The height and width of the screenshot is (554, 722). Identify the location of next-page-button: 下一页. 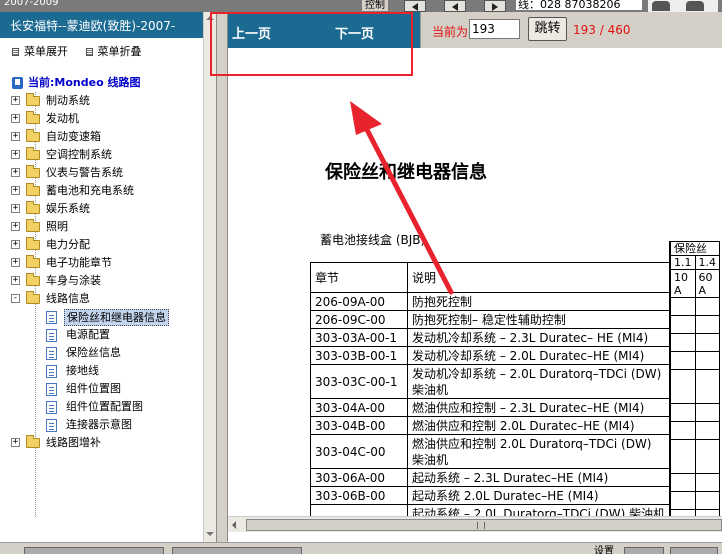
(354, 32).